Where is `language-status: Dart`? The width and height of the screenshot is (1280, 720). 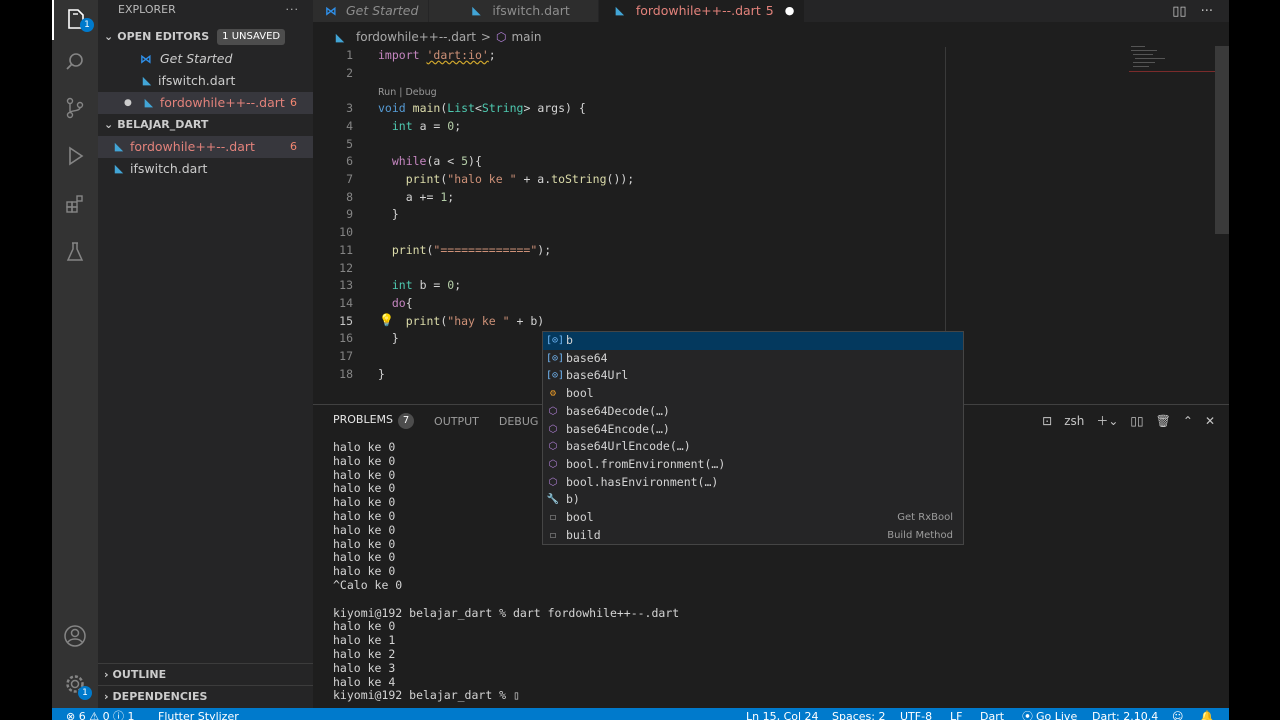 language-status: Dart is located at coordinates (992, 714).